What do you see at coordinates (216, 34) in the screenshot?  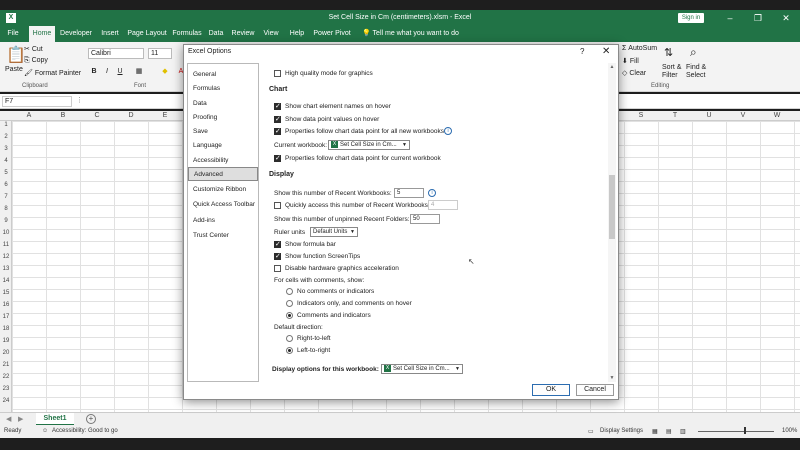 I see `tab-data: Data` at bounding box center [216, 34].